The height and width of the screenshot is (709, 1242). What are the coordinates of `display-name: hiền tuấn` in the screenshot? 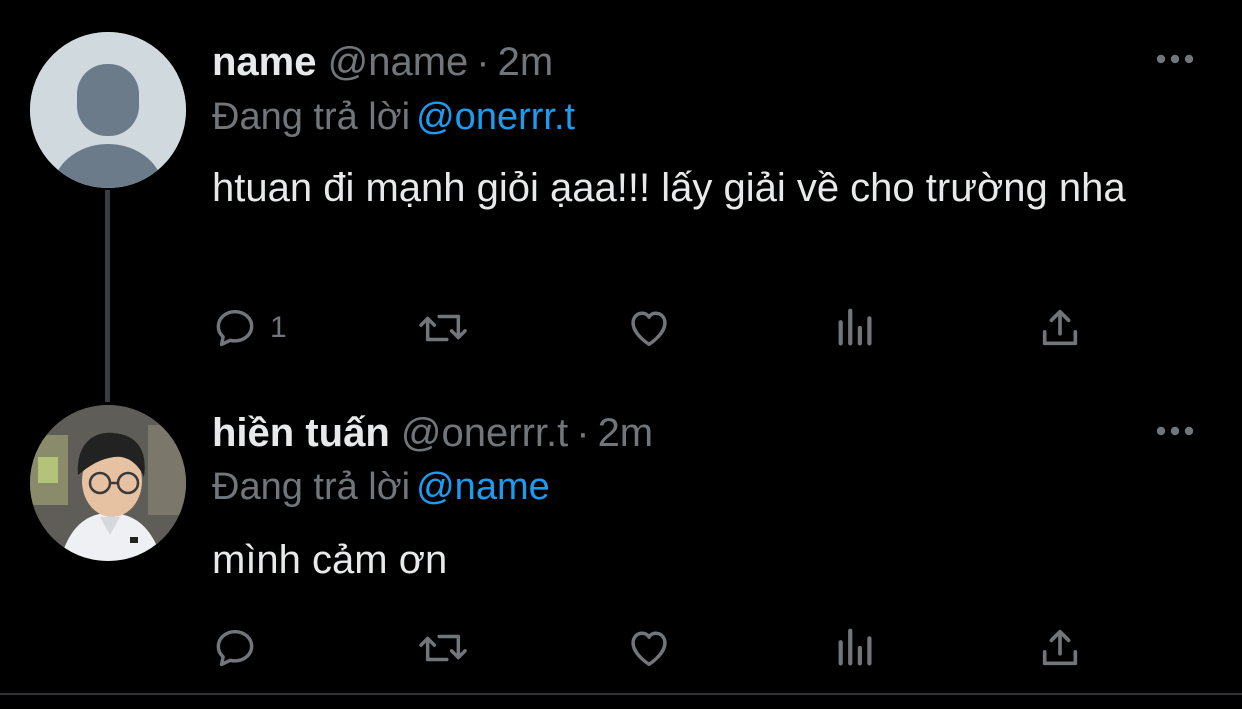 It's located at (301, 433).